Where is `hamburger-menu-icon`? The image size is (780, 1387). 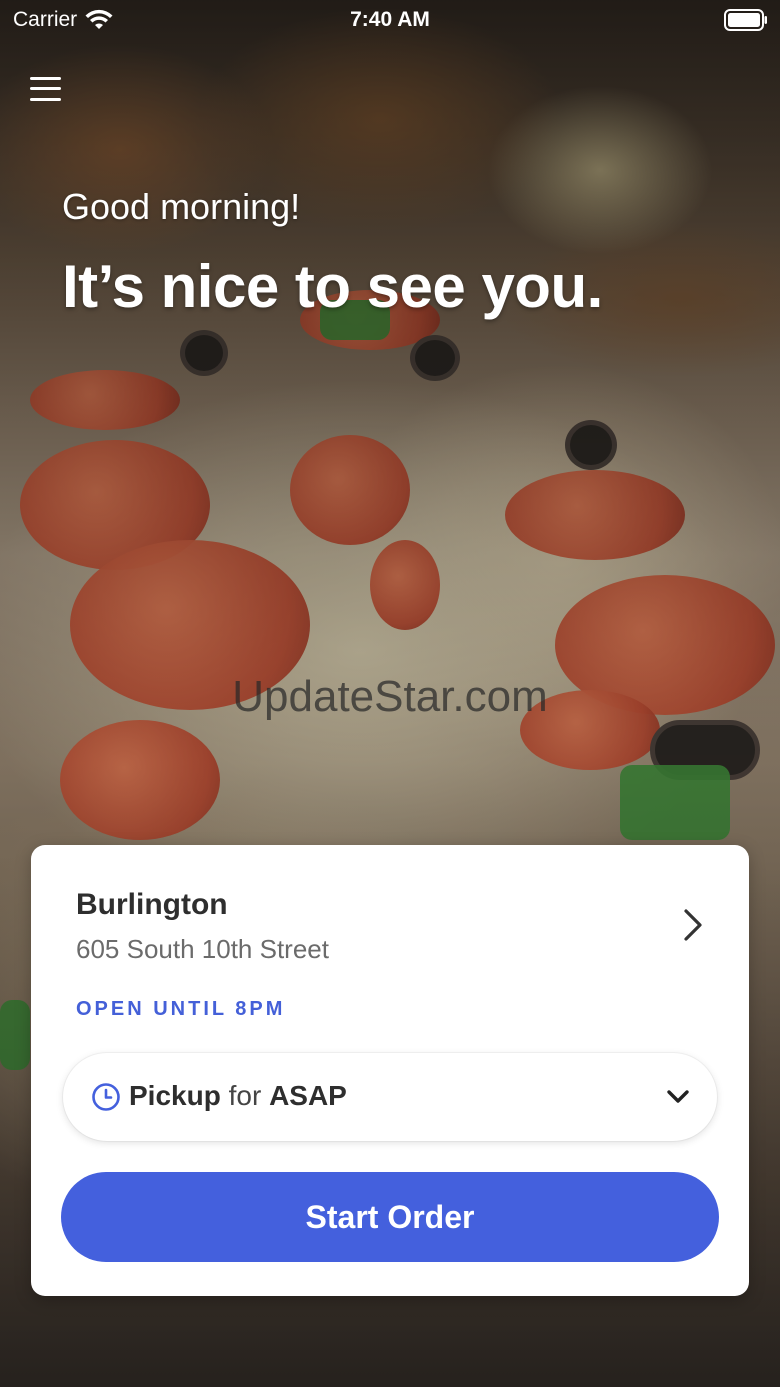
hamburger-menu-icon is located at coordinates (46, 89).